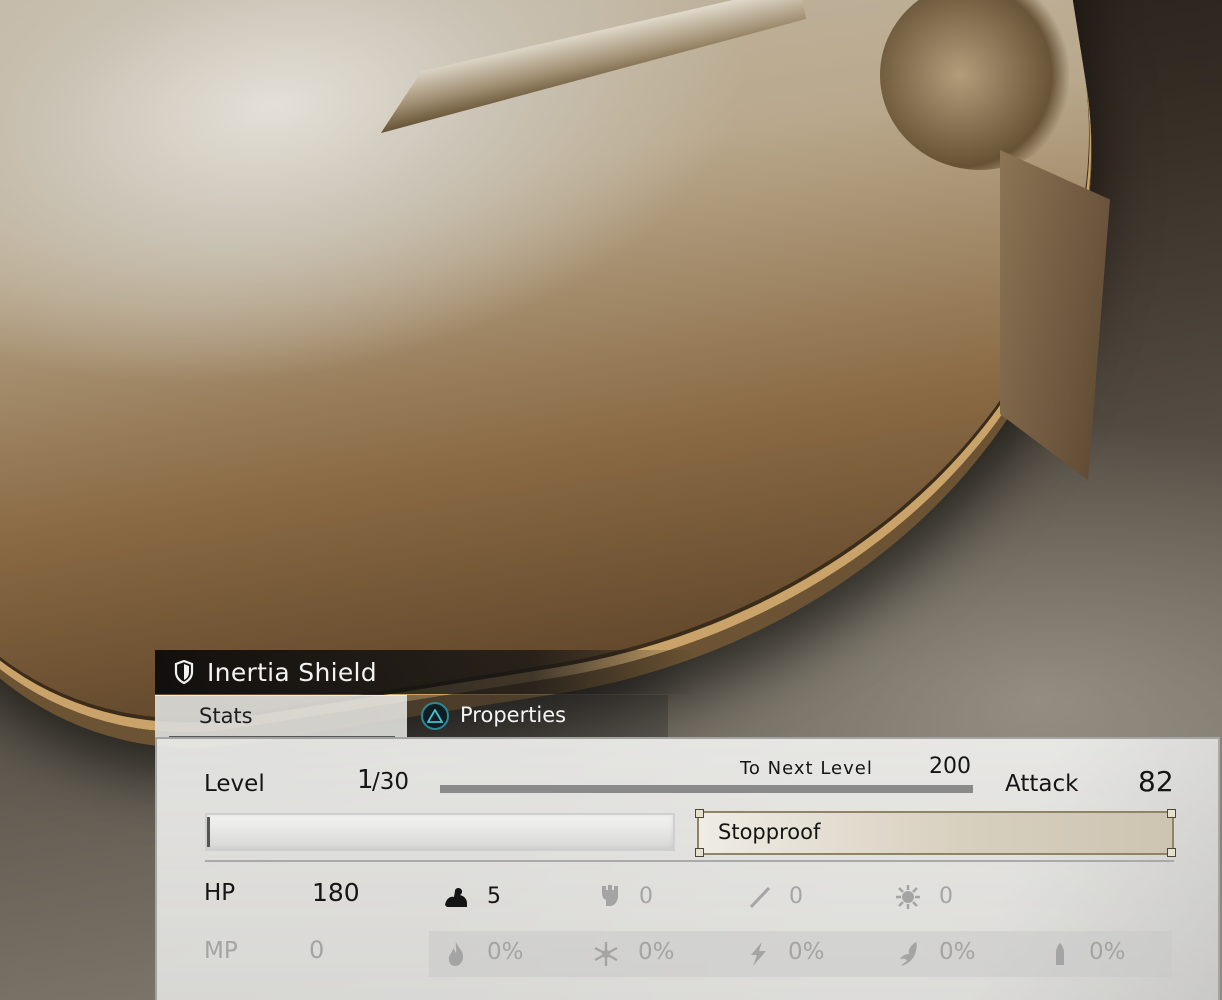 This screenshot has height=1000, width=1222. I want to click on spirit-value: 0, so click(946, 896).